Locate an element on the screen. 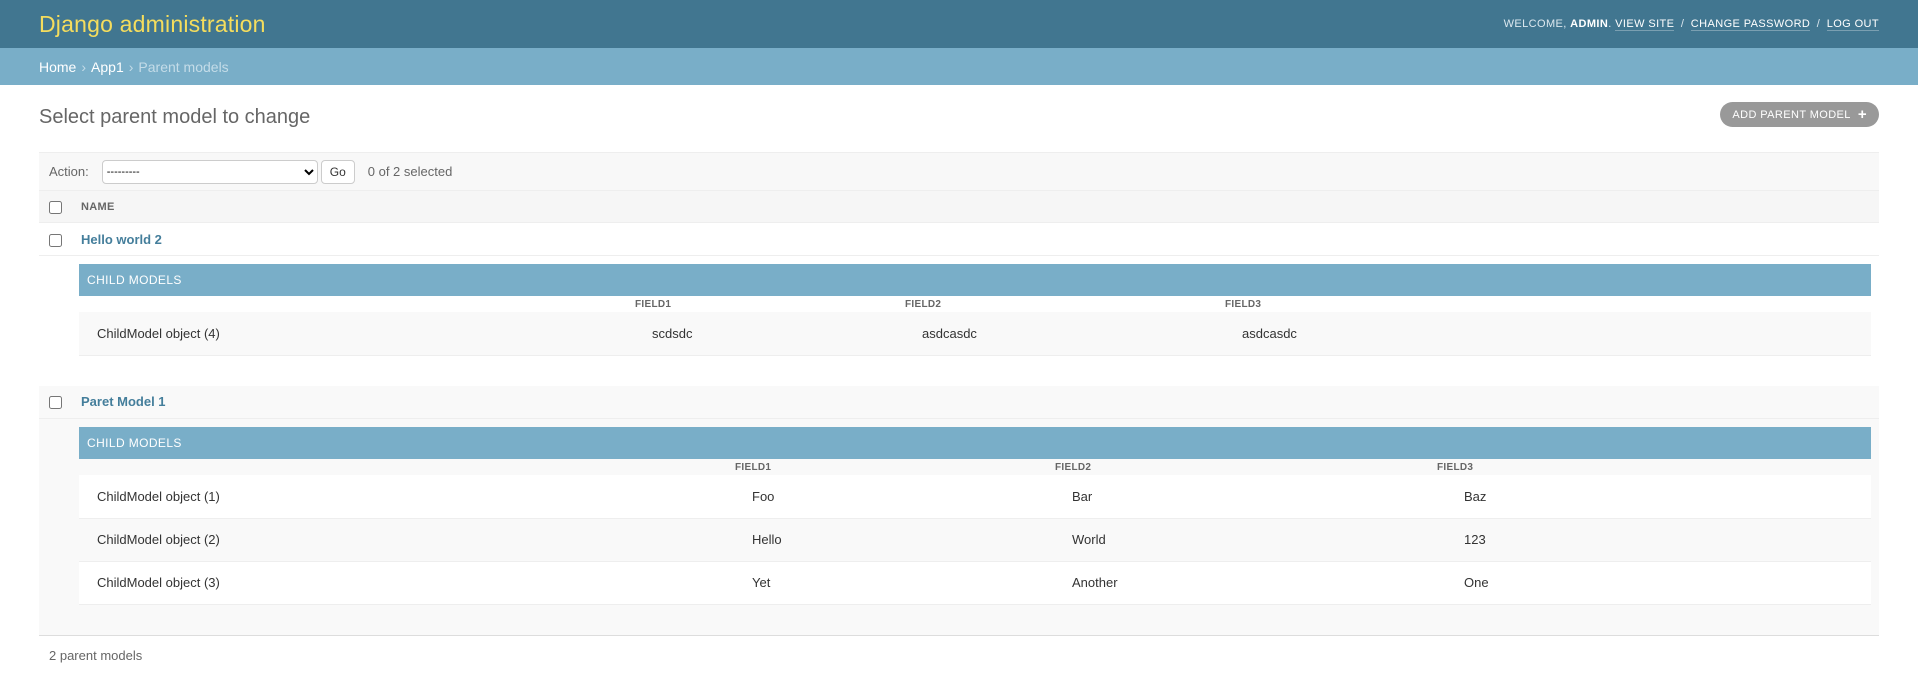 The height and width of the screenshot is (692, 1918). actions-bar: Action: --------- Go 0 of 2 selected is located at coordinates (959, 171).